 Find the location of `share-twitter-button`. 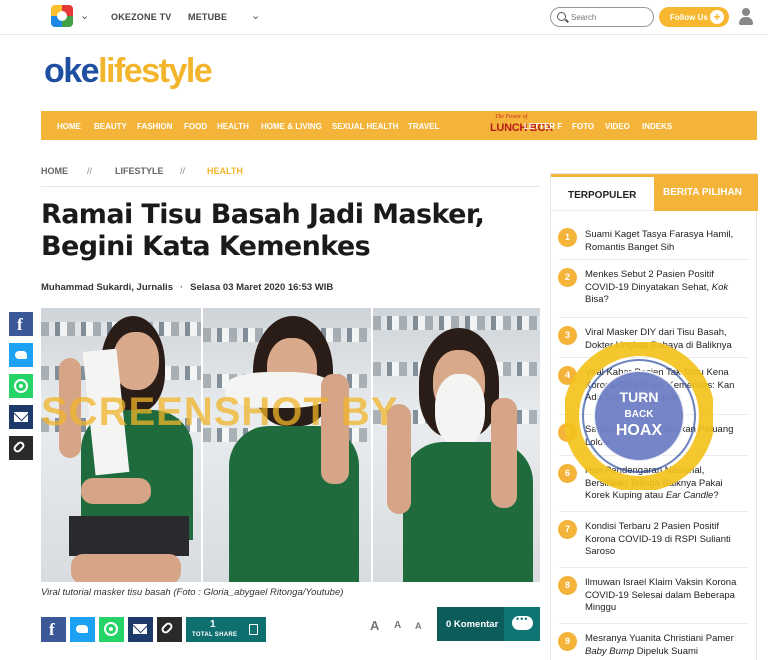

share-twitter-button is located at coordinates (21, 355).